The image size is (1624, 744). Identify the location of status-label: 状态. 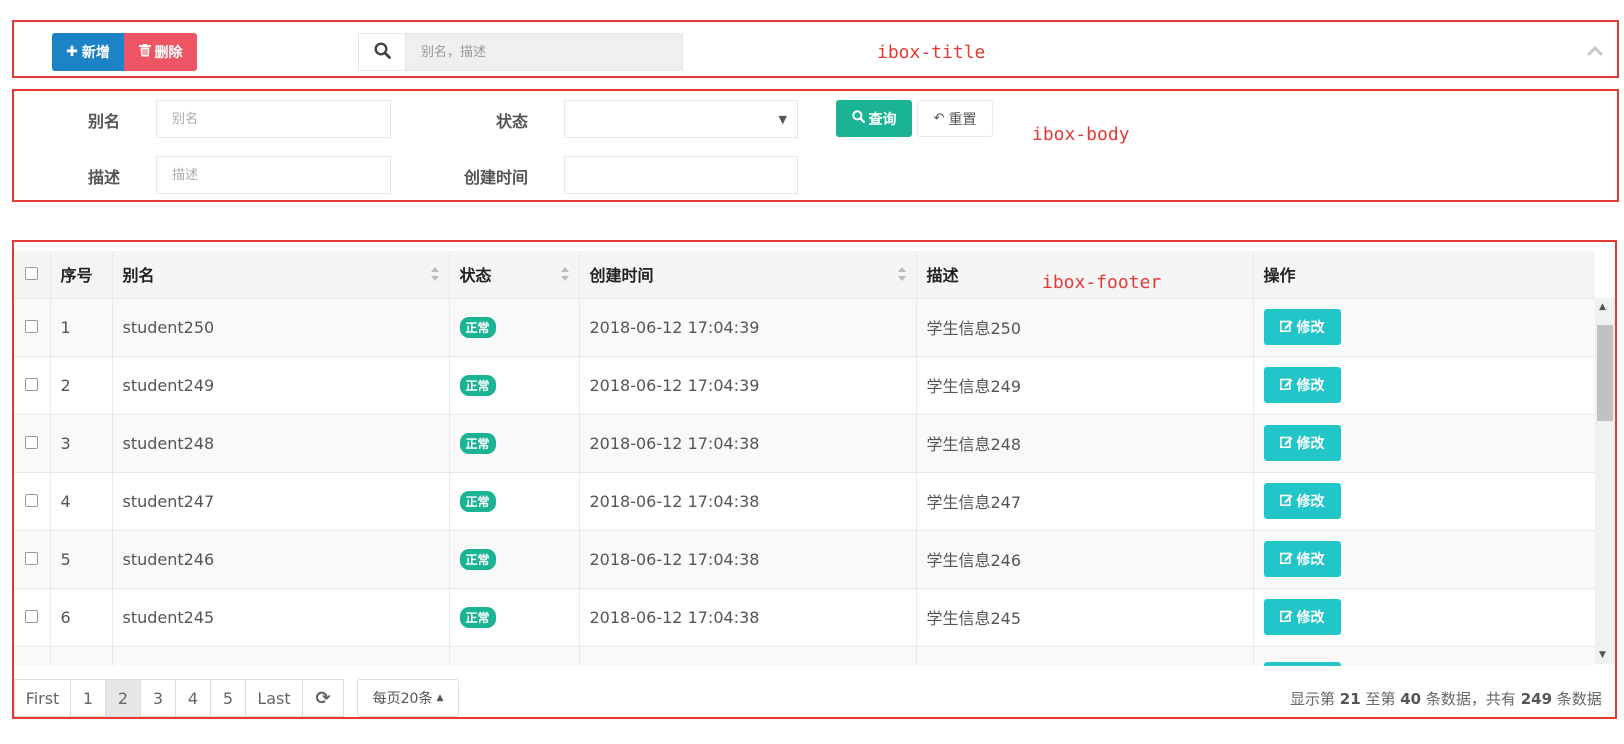
(511, 121).